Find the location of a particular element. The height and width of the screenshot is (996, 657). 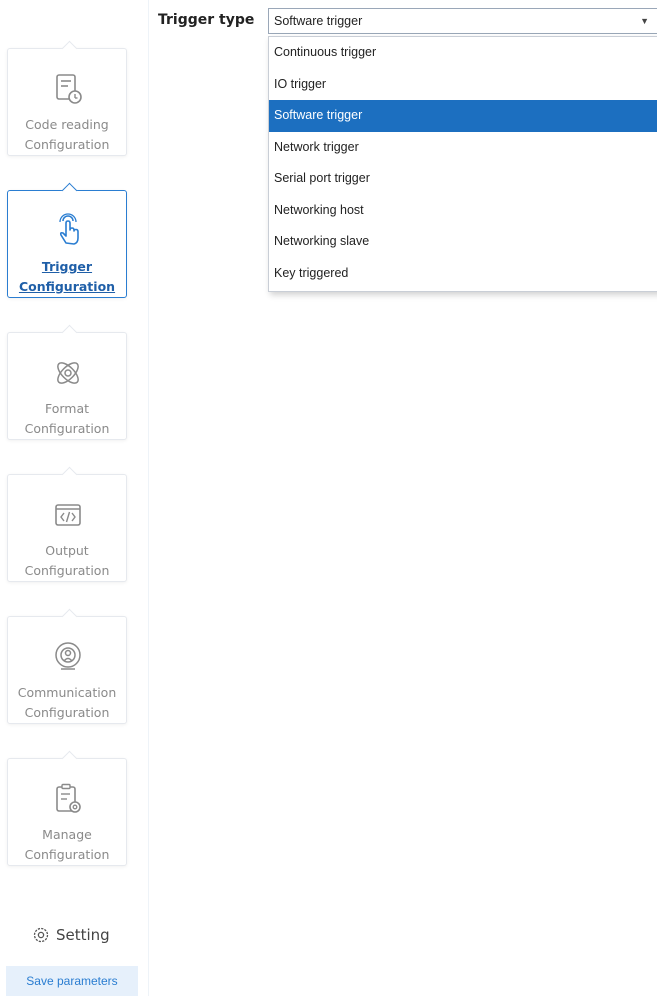

sidebar-item-code-reading: Code reading Configuration is located at coordinates (67, 102).